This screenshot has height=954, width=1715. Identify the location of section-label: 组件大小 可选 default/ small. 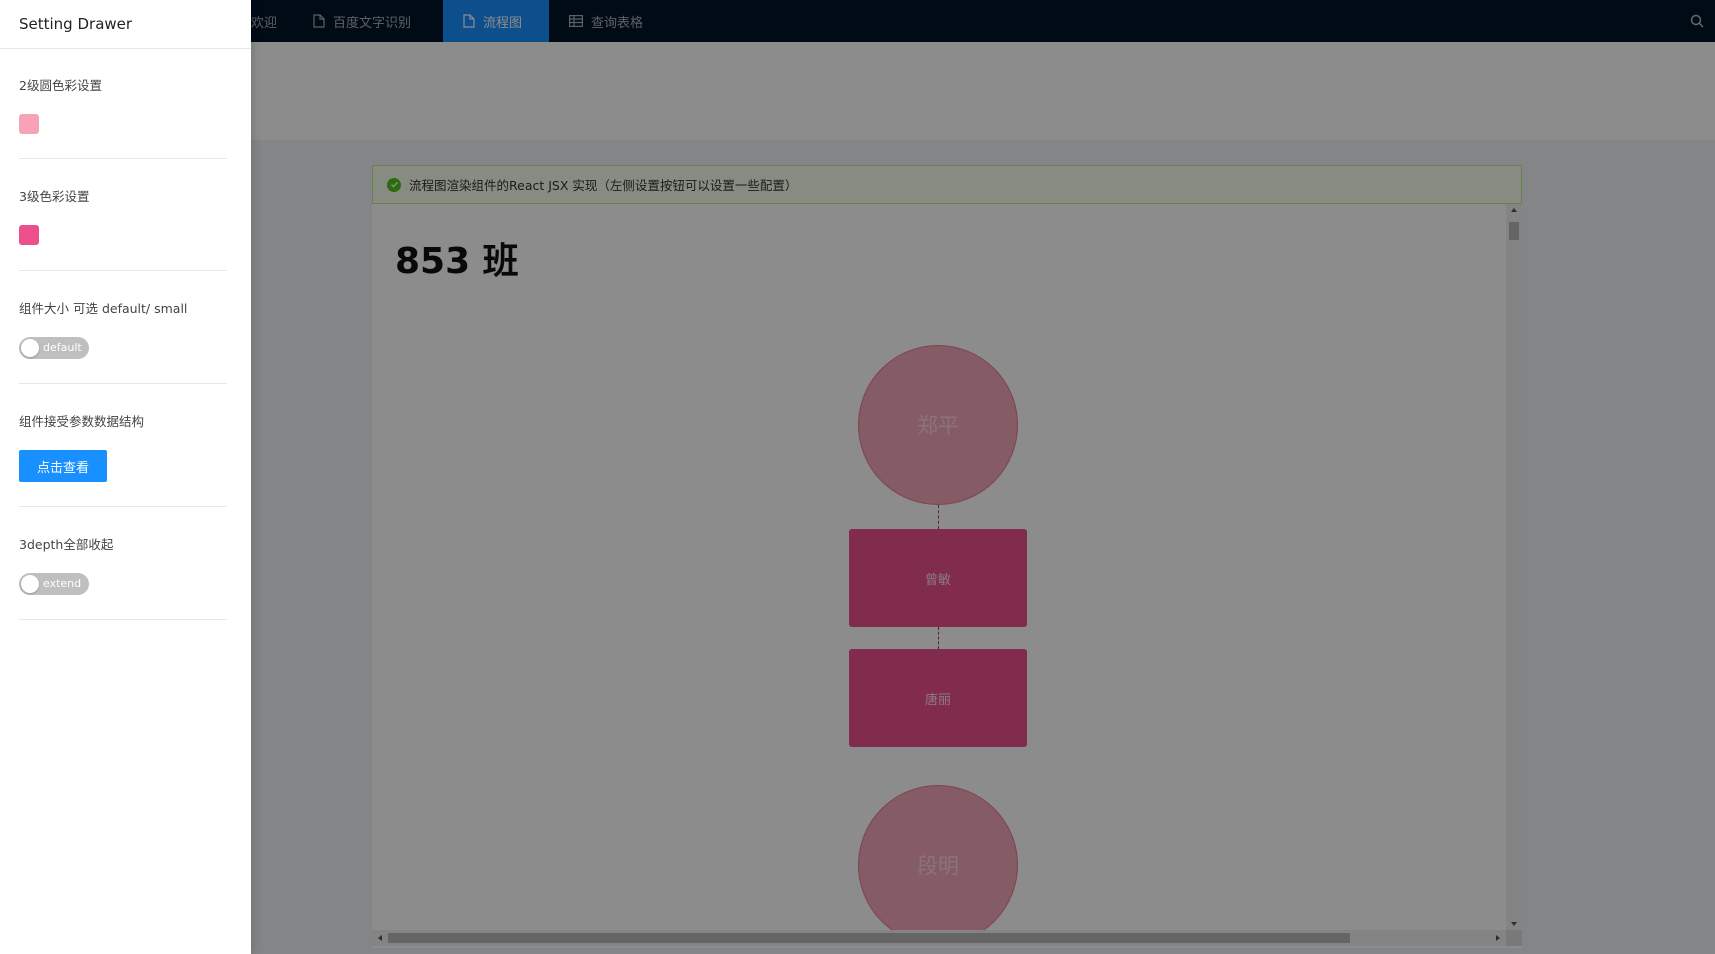
(103, 308).